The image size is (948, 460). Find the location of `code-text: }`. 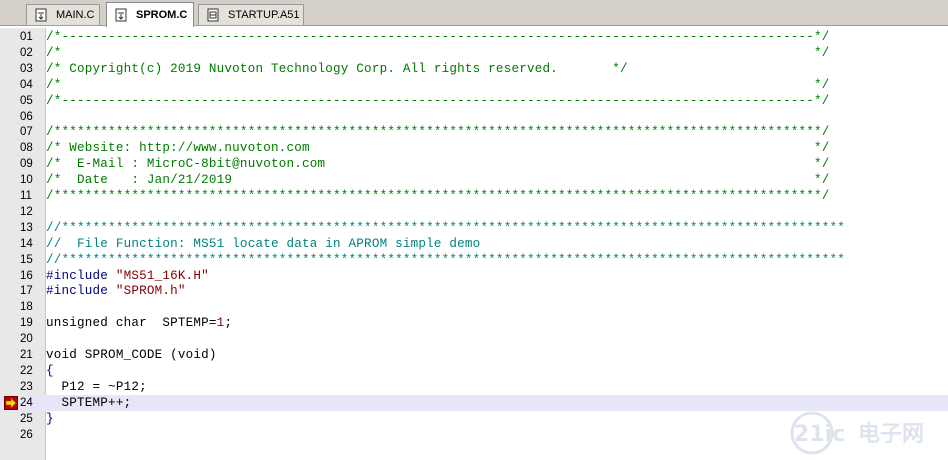

code-text: } is located at coordinates (50, 419).